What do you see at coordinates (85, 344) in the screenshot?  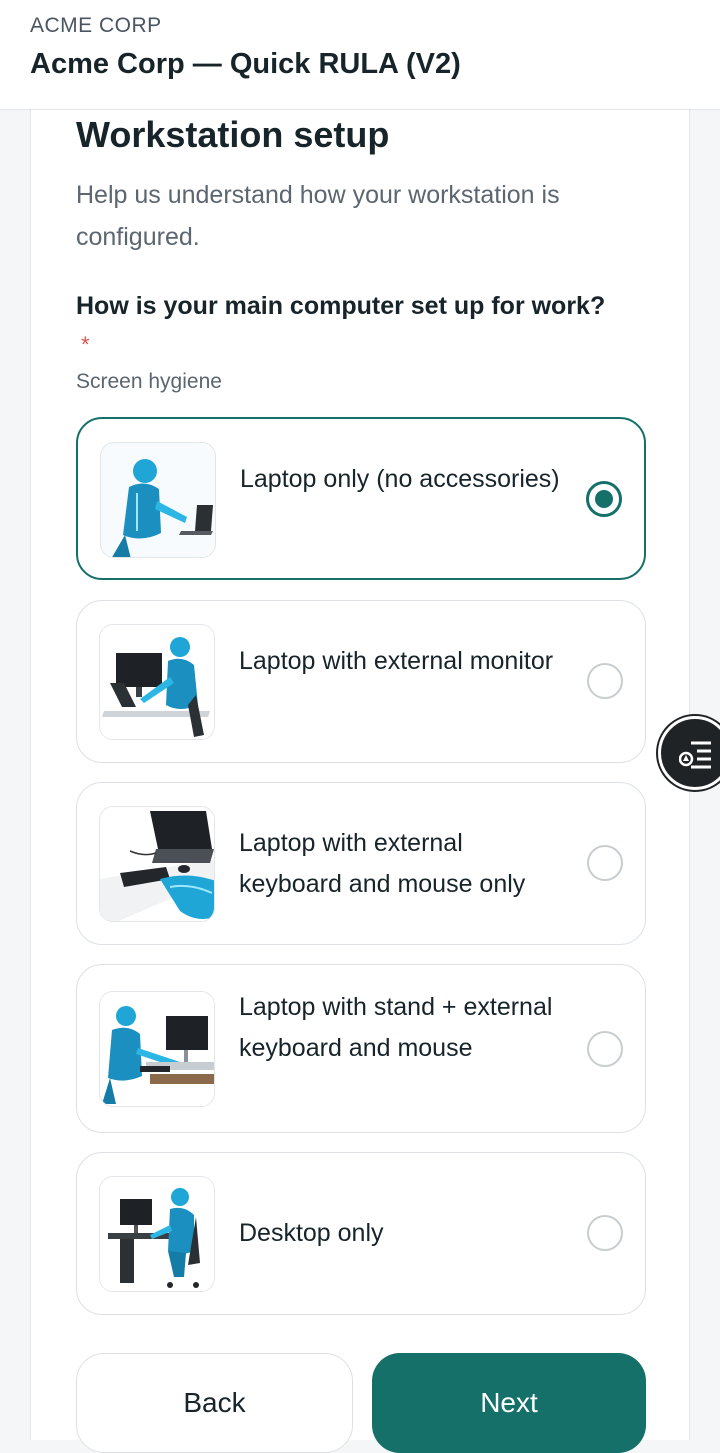 I see `required-marker: *` at bounding box center [85, 344].